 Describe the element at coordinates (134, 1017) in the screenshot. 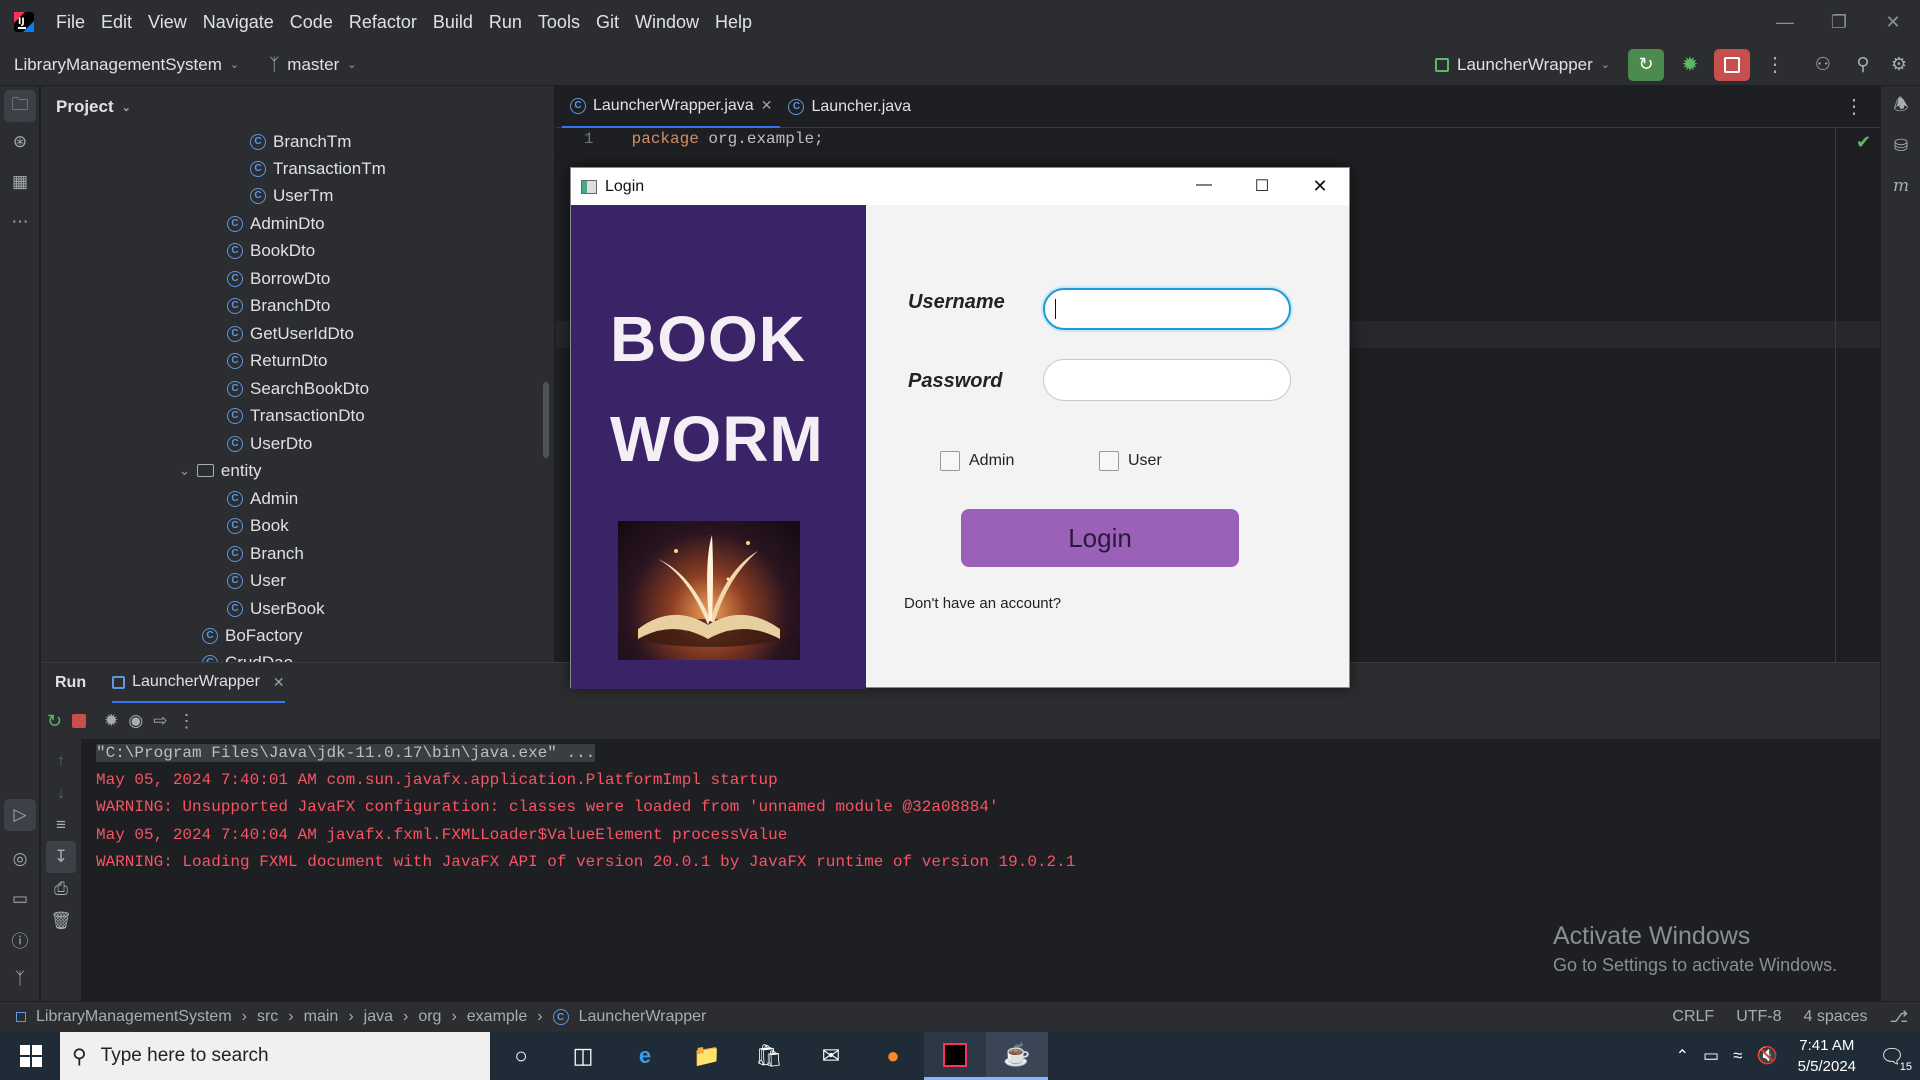

I see `breadcrumb-item: LibraryManagementSystem` at that location.